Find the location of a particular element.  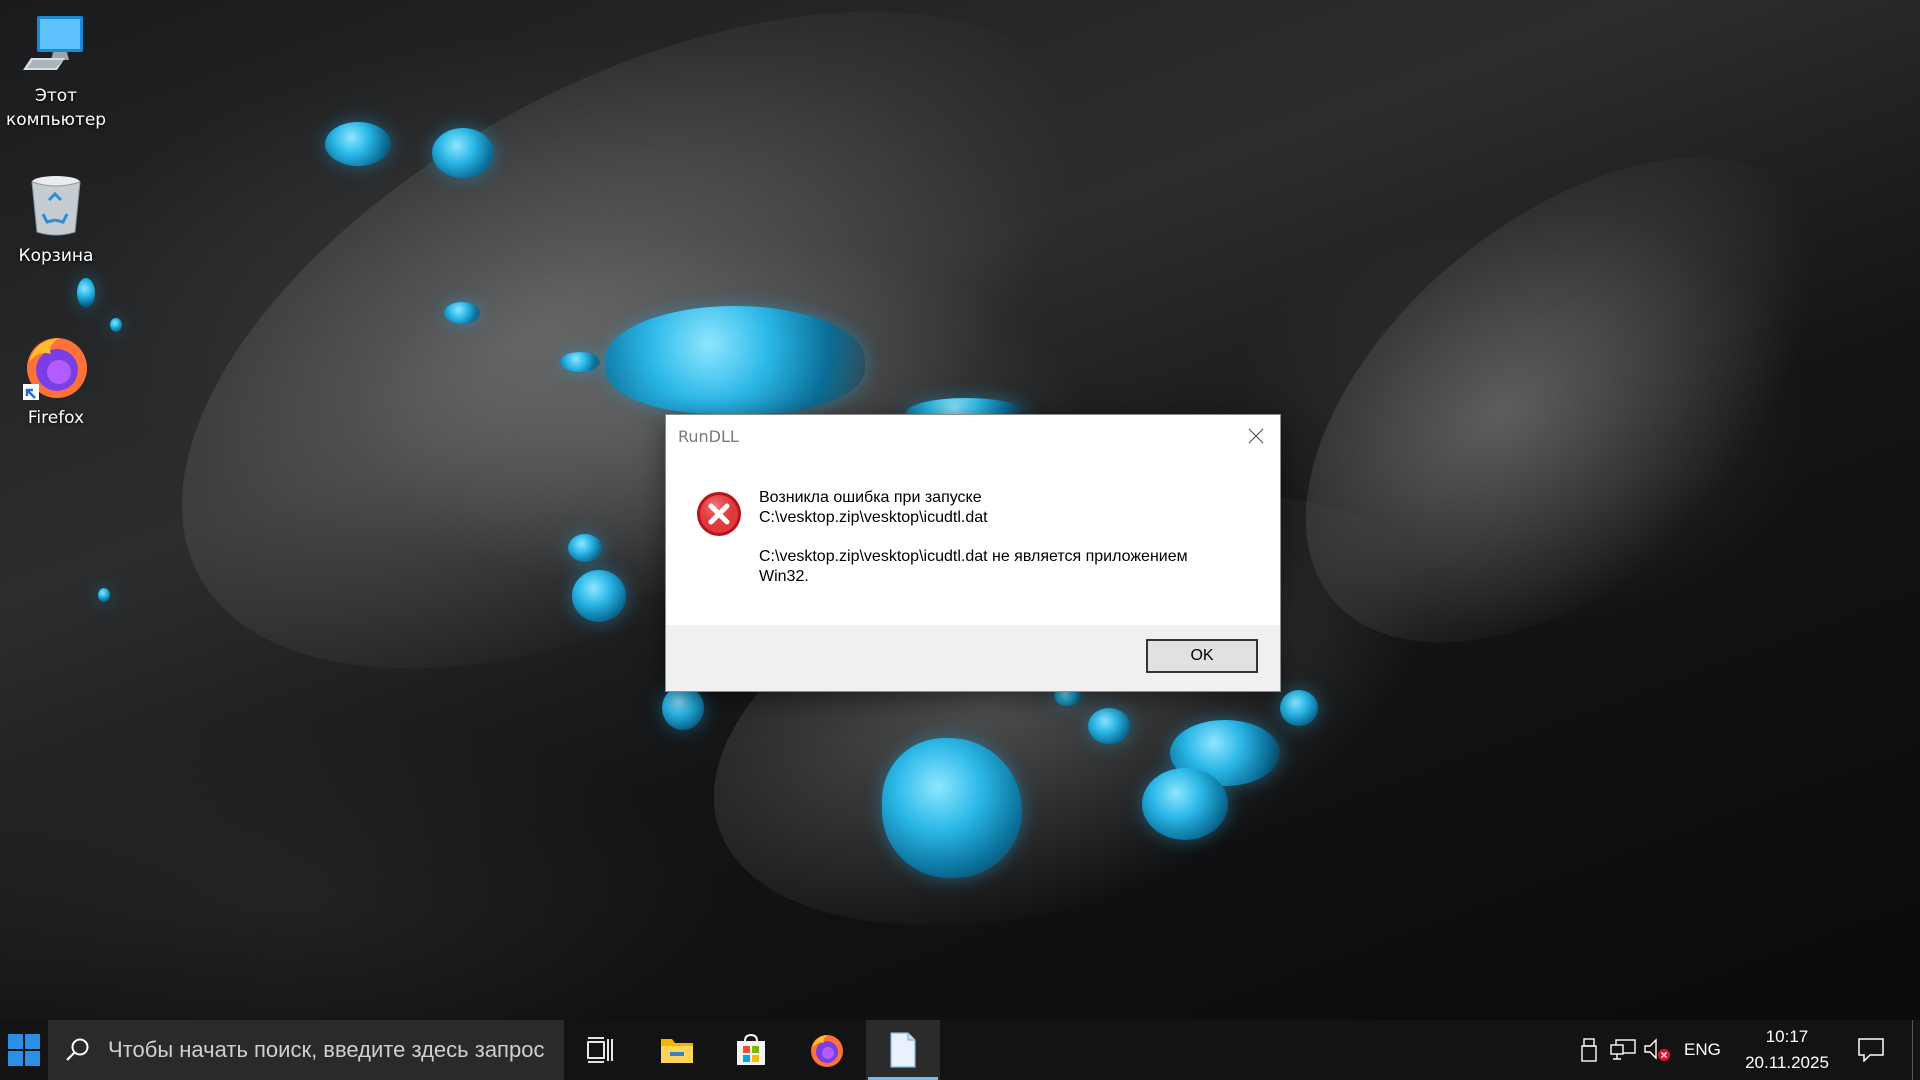

document-icon is located at coordinates (903, 1050).